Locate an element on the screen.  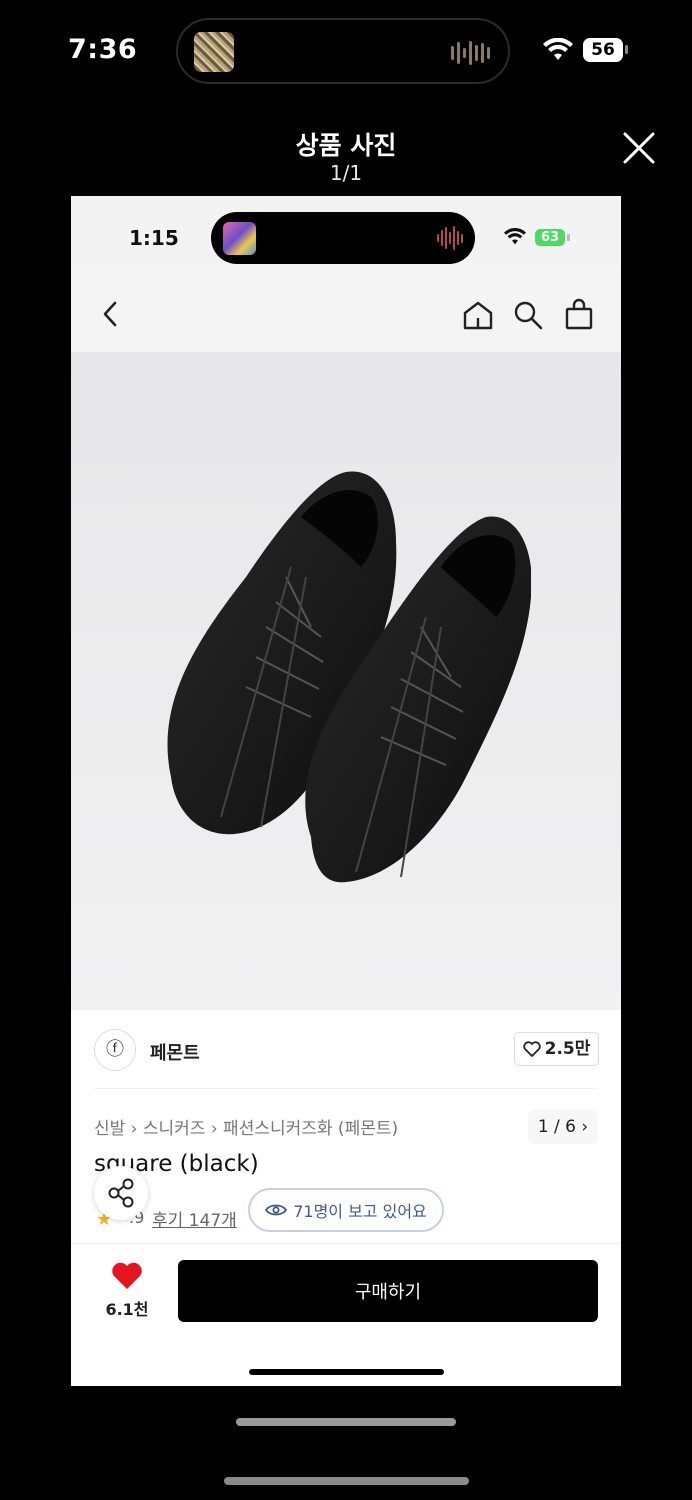
eye-icon is located at coordinates (276, 1210).